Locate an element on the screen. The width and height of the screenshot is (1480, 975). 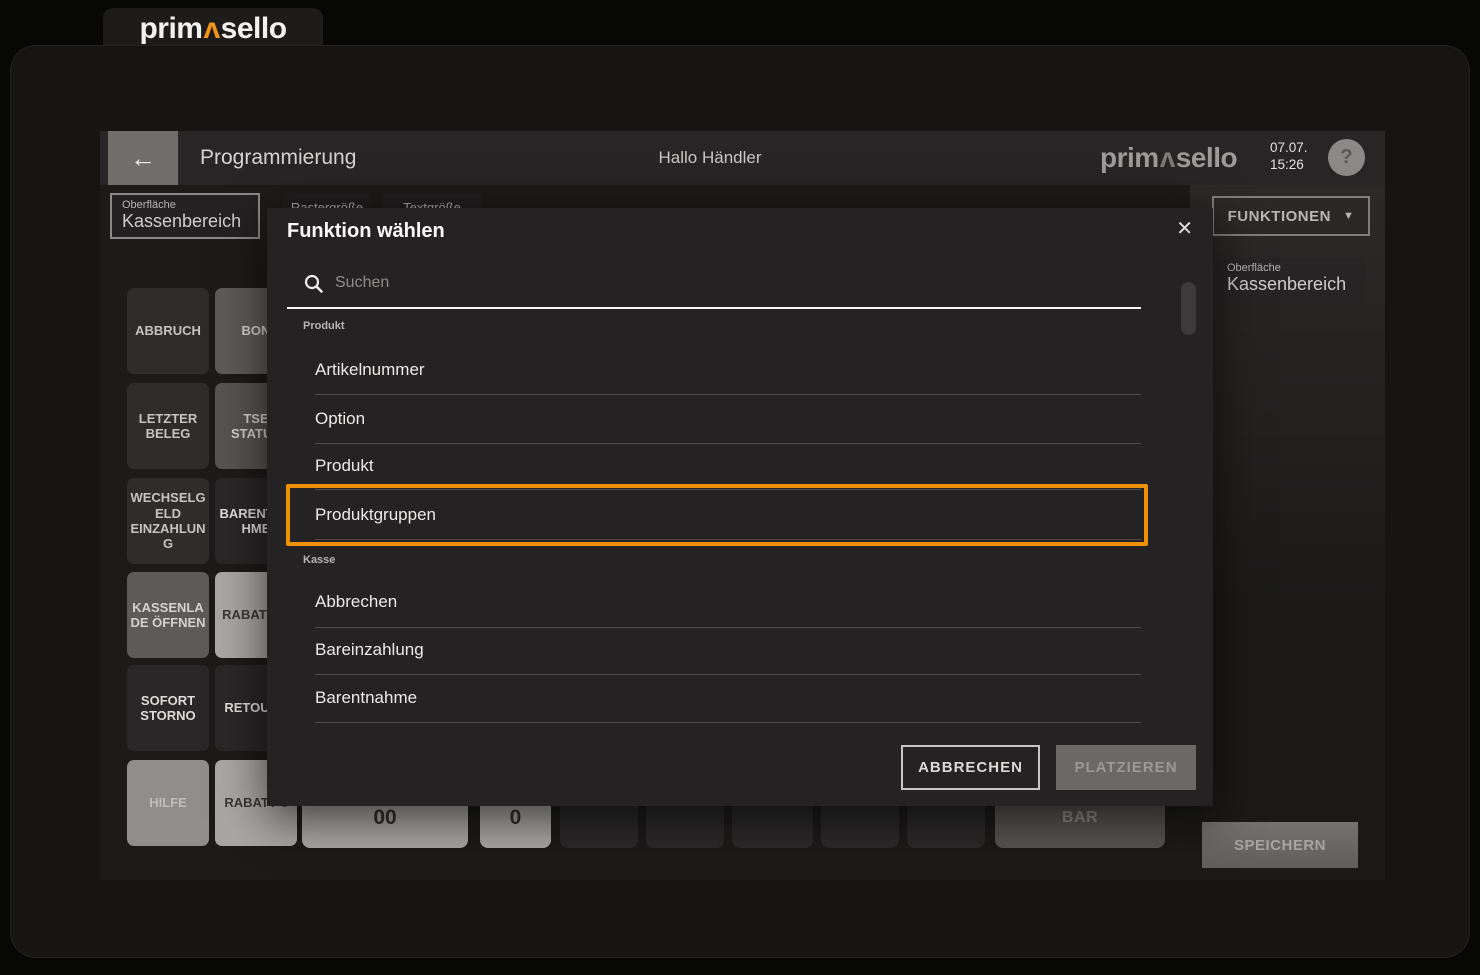
function-item-bareinzahlung: Bareinzahlung is located at coordinates (728, 650).